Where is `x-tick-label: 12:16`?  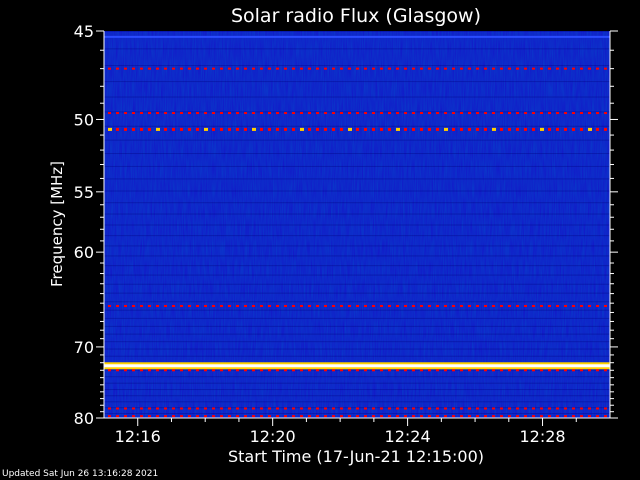
x-tick-label: 12:16 is located at coordinates (138, 436).